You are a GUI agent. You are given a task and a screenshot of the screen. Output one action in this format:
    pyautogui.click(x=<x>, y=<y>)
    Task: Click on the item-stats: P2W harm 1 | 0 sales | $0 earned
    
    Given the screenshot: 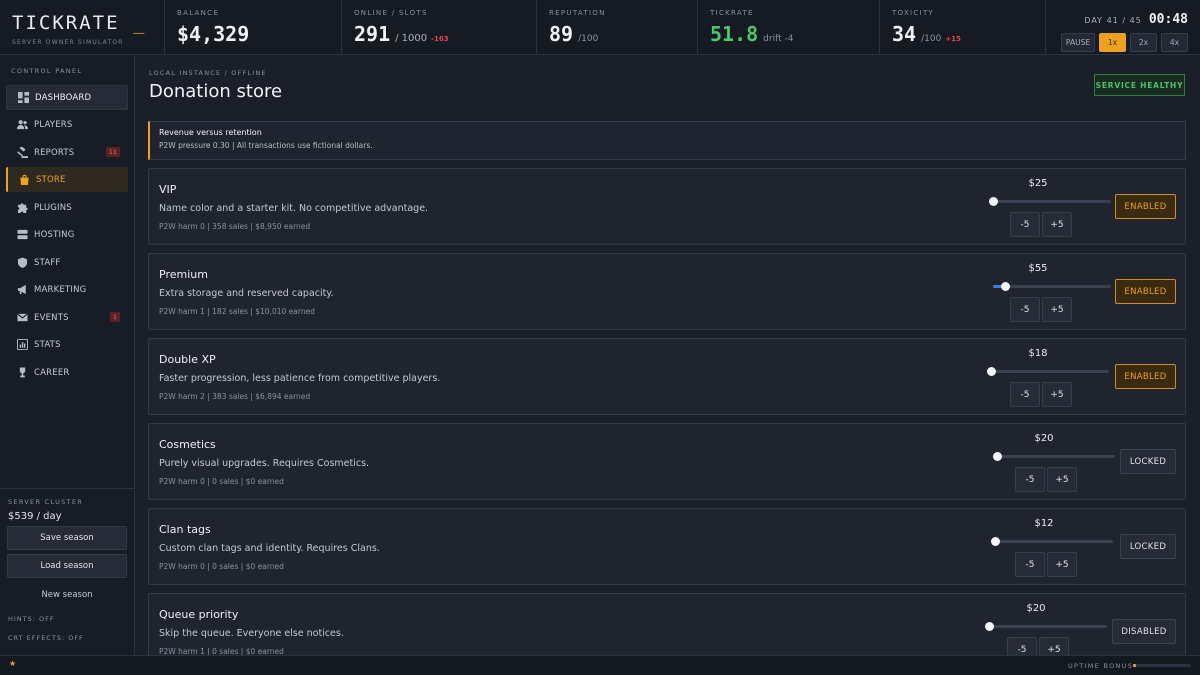 What is the action you would take?
    pyautogui.click(x=221, y=651)
    